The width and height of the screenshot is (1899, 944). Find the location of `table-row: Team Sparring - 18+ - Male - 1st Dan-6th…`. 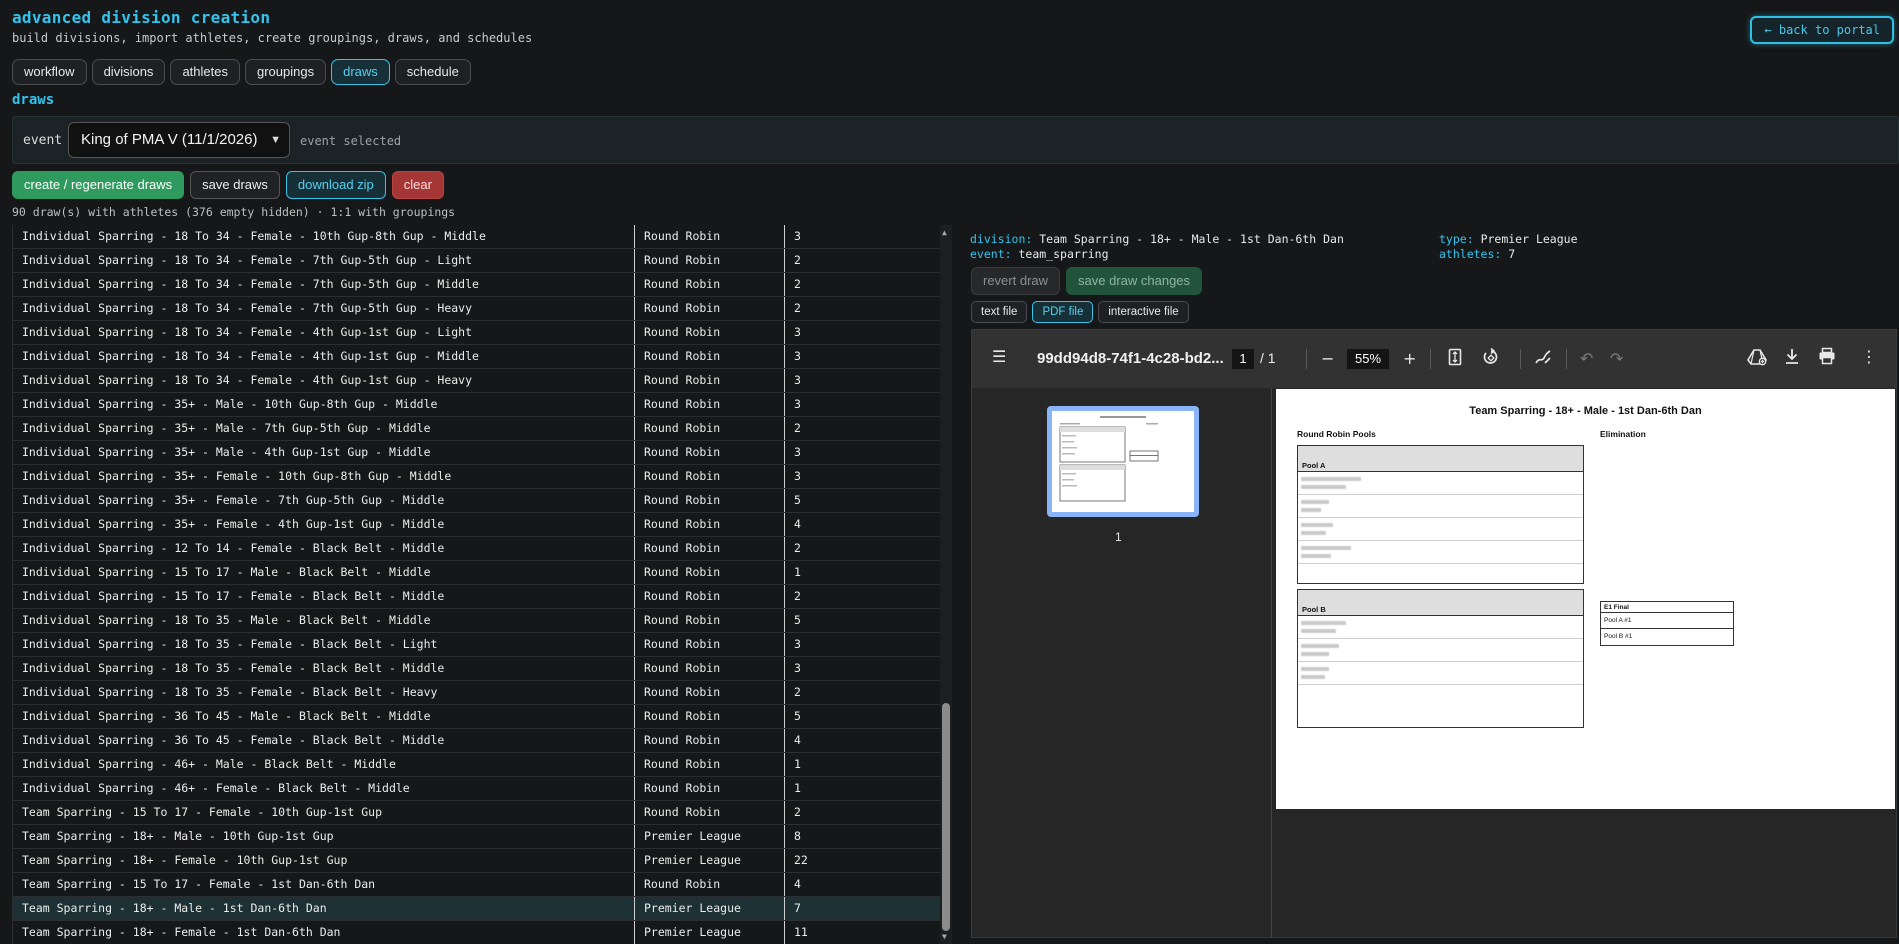

table-row: Team Sparring - 18+ - Male - 1st Dan-6th… is located at coordinates (476, 909).